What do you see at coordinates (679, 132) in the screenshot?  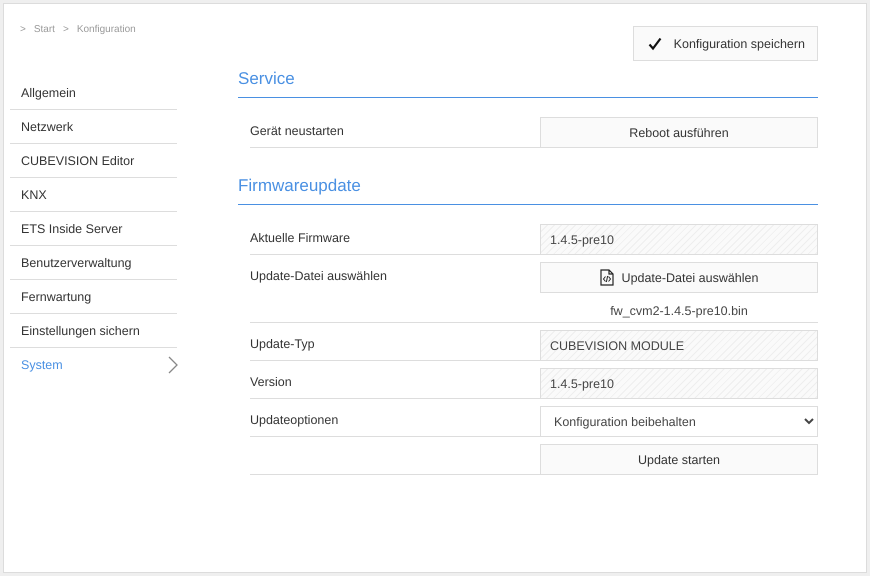 I see `action-button: Reboot ausführen` at bounding box center [679, 132].